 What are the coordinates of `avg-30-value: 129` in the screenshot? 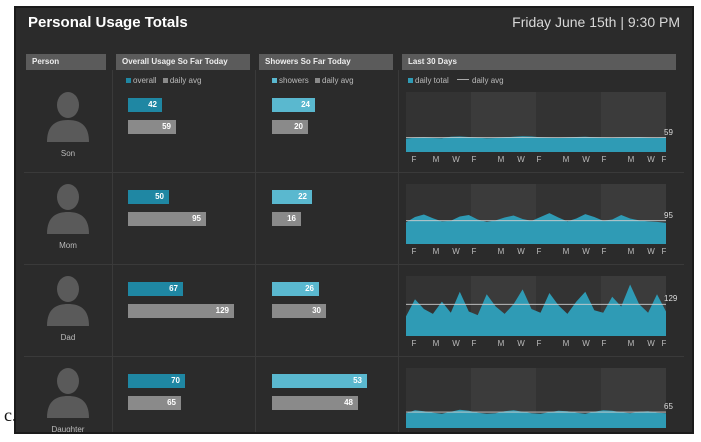 It's located at (671, 299).